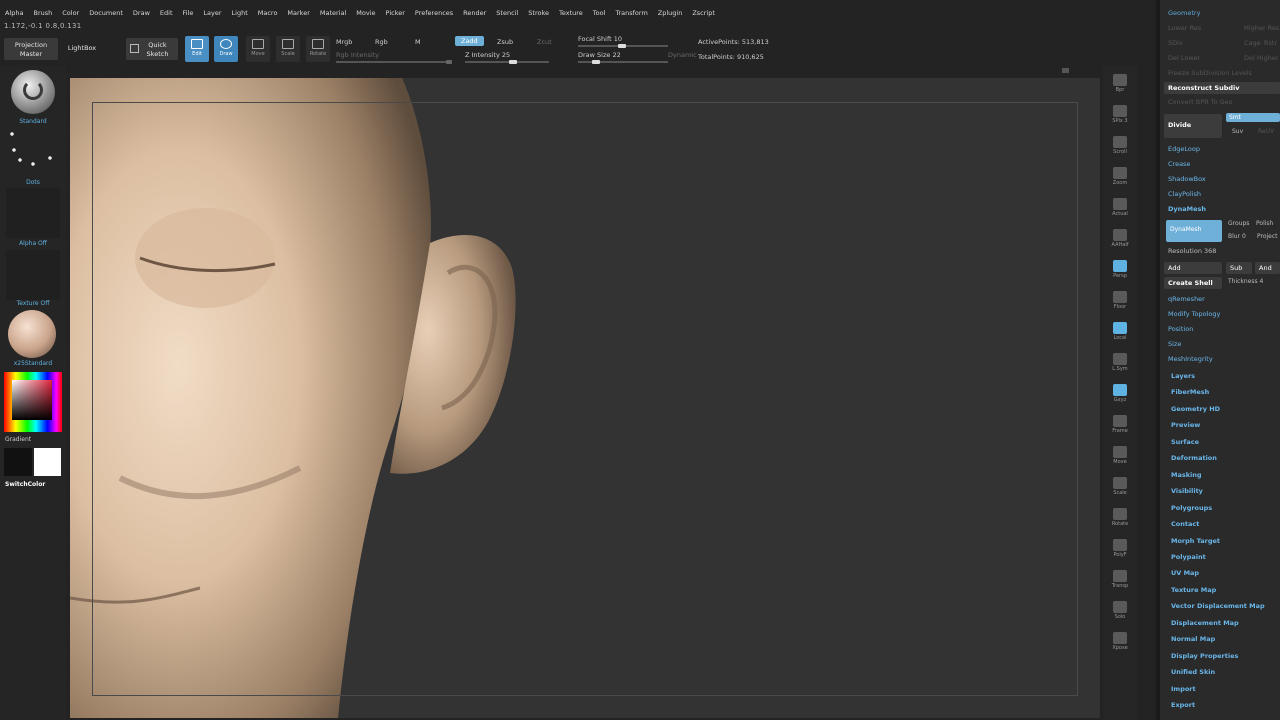  I want to click on menu-document: Document, so click(106, 13).